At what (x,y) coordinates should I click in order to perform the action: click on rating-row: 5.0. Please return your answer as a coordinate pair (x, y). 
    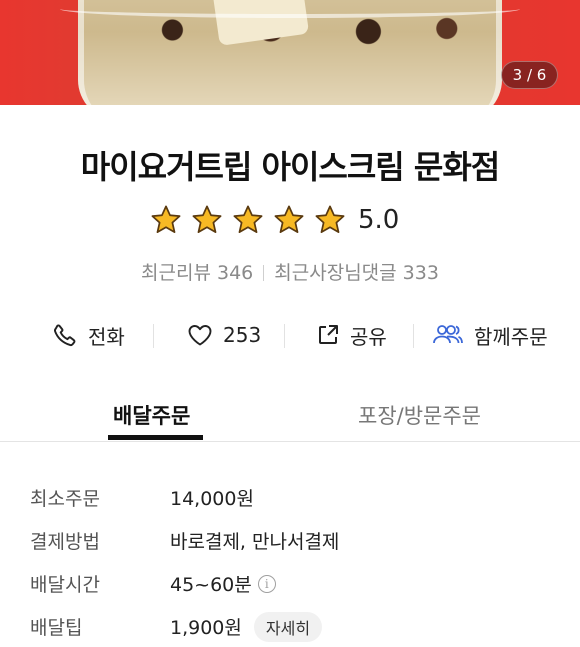
    Looking at the image, I should click on (274, 220).